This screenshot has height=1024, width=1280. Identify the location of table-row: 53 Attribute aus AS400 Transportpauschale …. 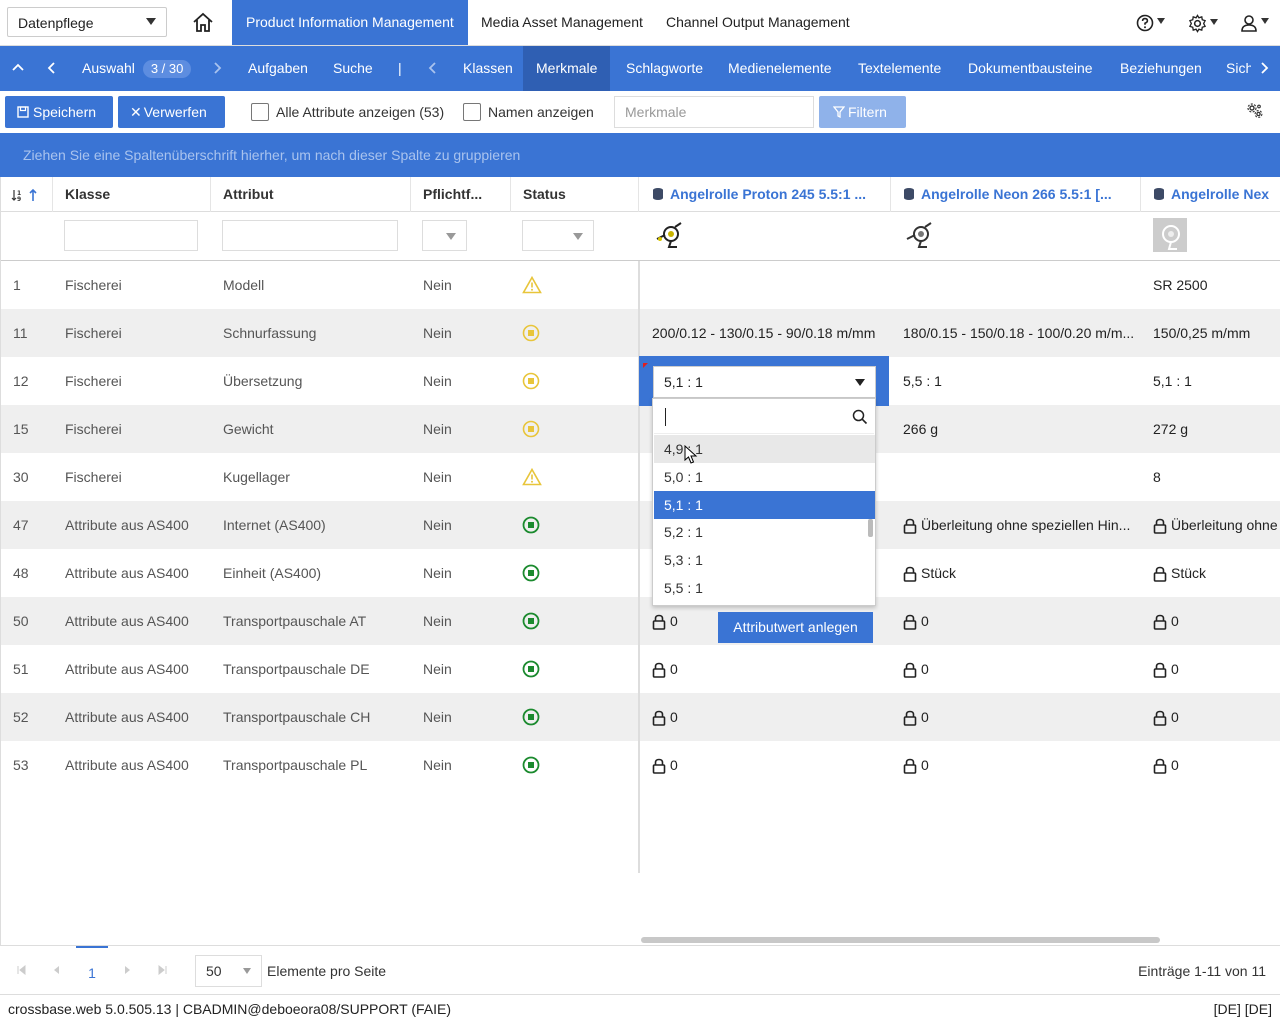
(640, 765).